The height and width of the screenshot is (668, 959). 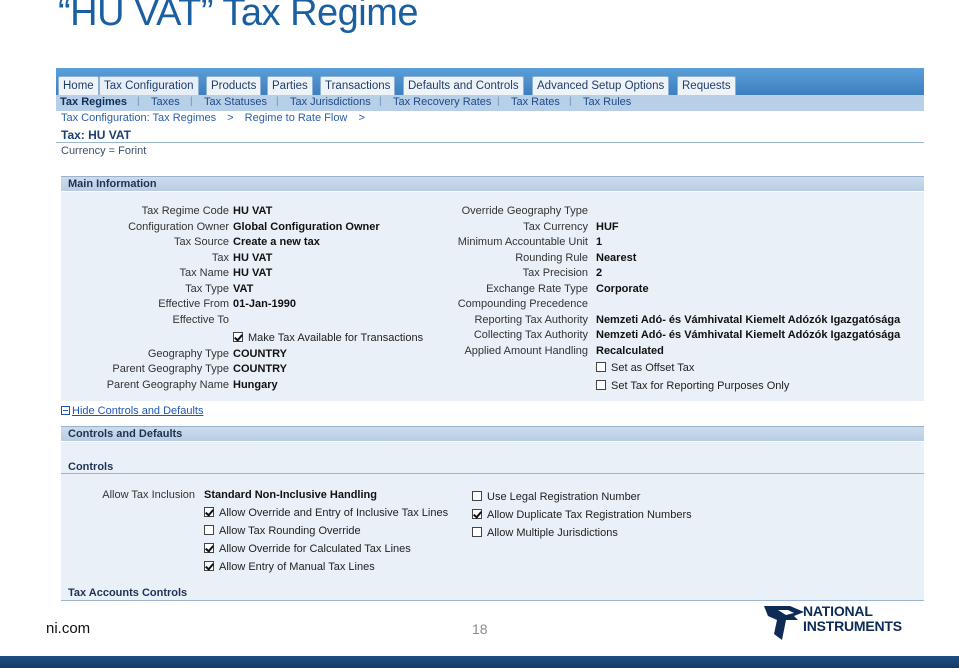 I want to click on page-title: Tax: HU VAT, so click(x=96, y=135).